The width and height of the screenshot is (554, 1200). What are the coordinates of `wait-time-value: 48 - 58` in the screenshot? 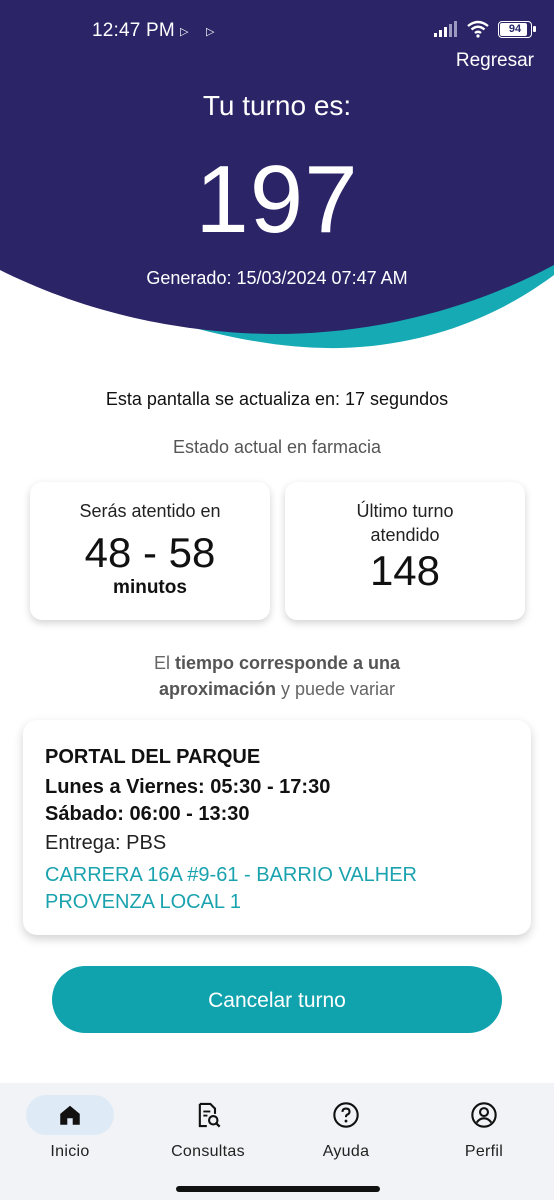 It's located at (150, 552).